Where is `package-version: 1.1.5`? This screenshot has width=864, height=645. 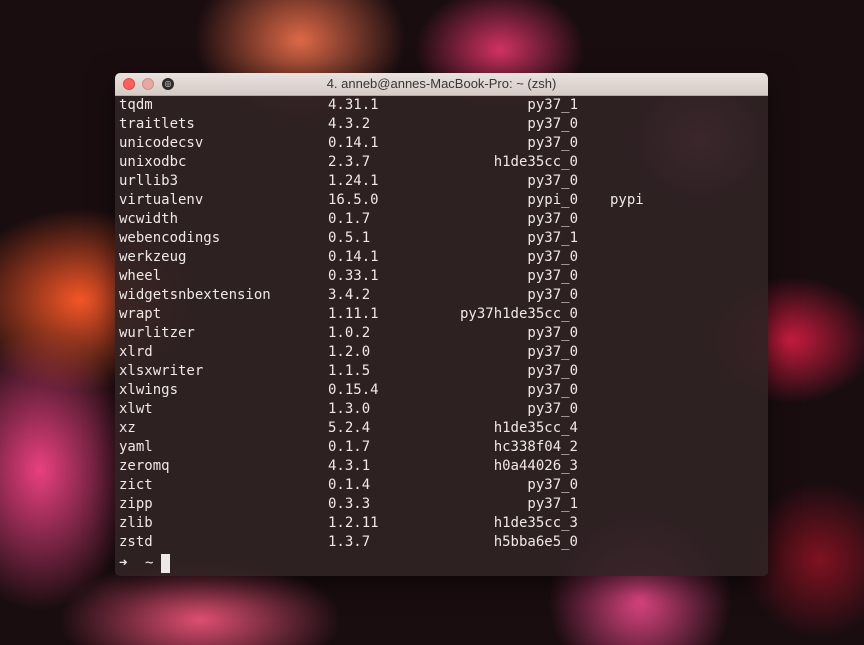 package-version: 1.1.5 is located at coordinates (349, 371).